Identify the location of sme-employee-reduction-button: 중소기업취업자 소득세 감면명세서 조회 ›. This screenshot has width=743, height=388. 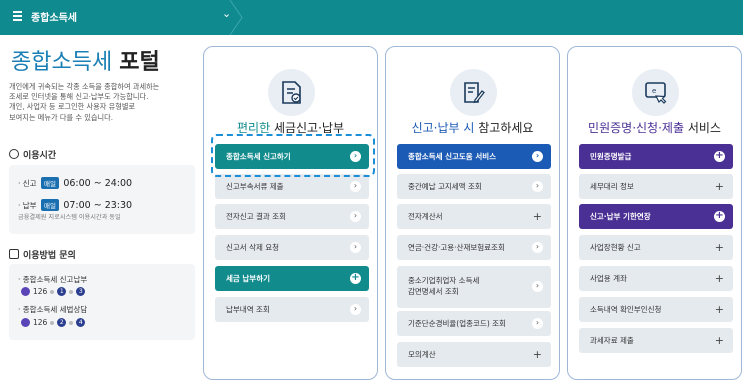
(474, 287).